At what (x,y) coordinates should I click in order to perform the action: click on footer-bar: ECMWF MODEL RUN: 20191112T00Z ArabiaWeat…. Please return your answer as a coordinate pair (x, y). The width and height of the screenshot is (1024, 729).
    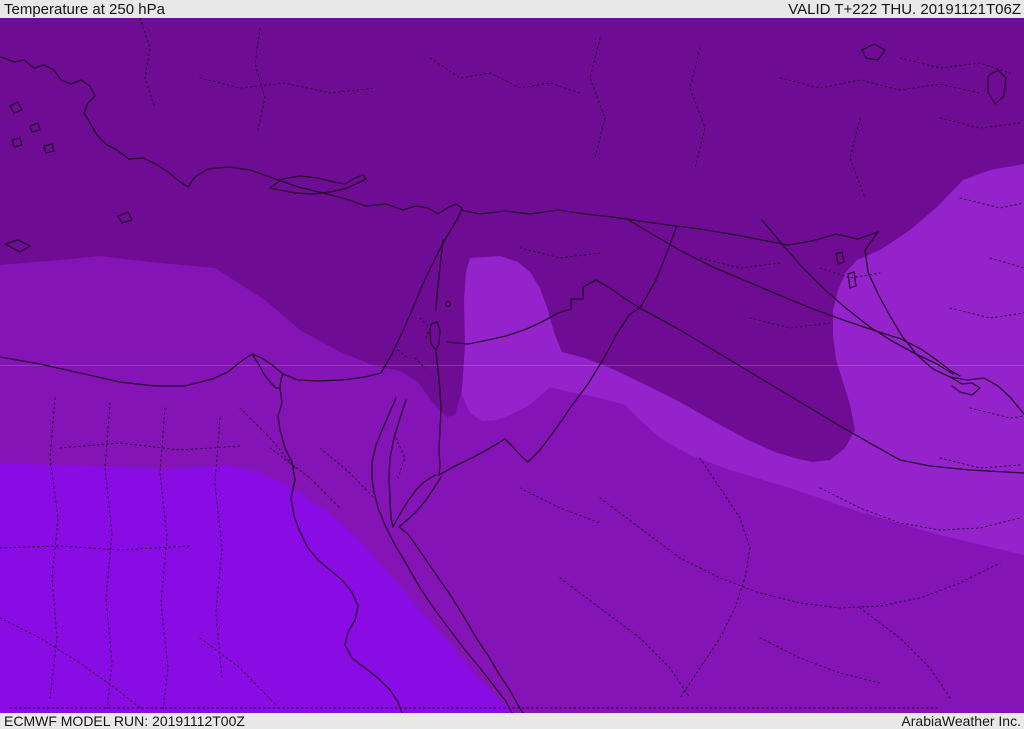
    Looking at the image, I should click on (512, 721).